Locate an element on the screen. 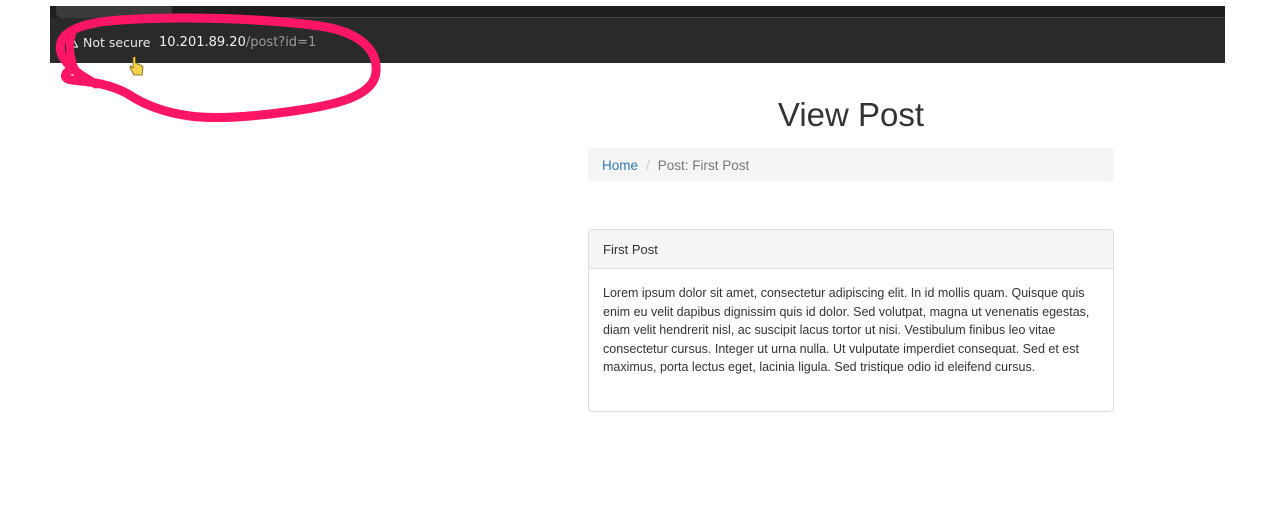  tab-divider is located at coordinates (698, 17).